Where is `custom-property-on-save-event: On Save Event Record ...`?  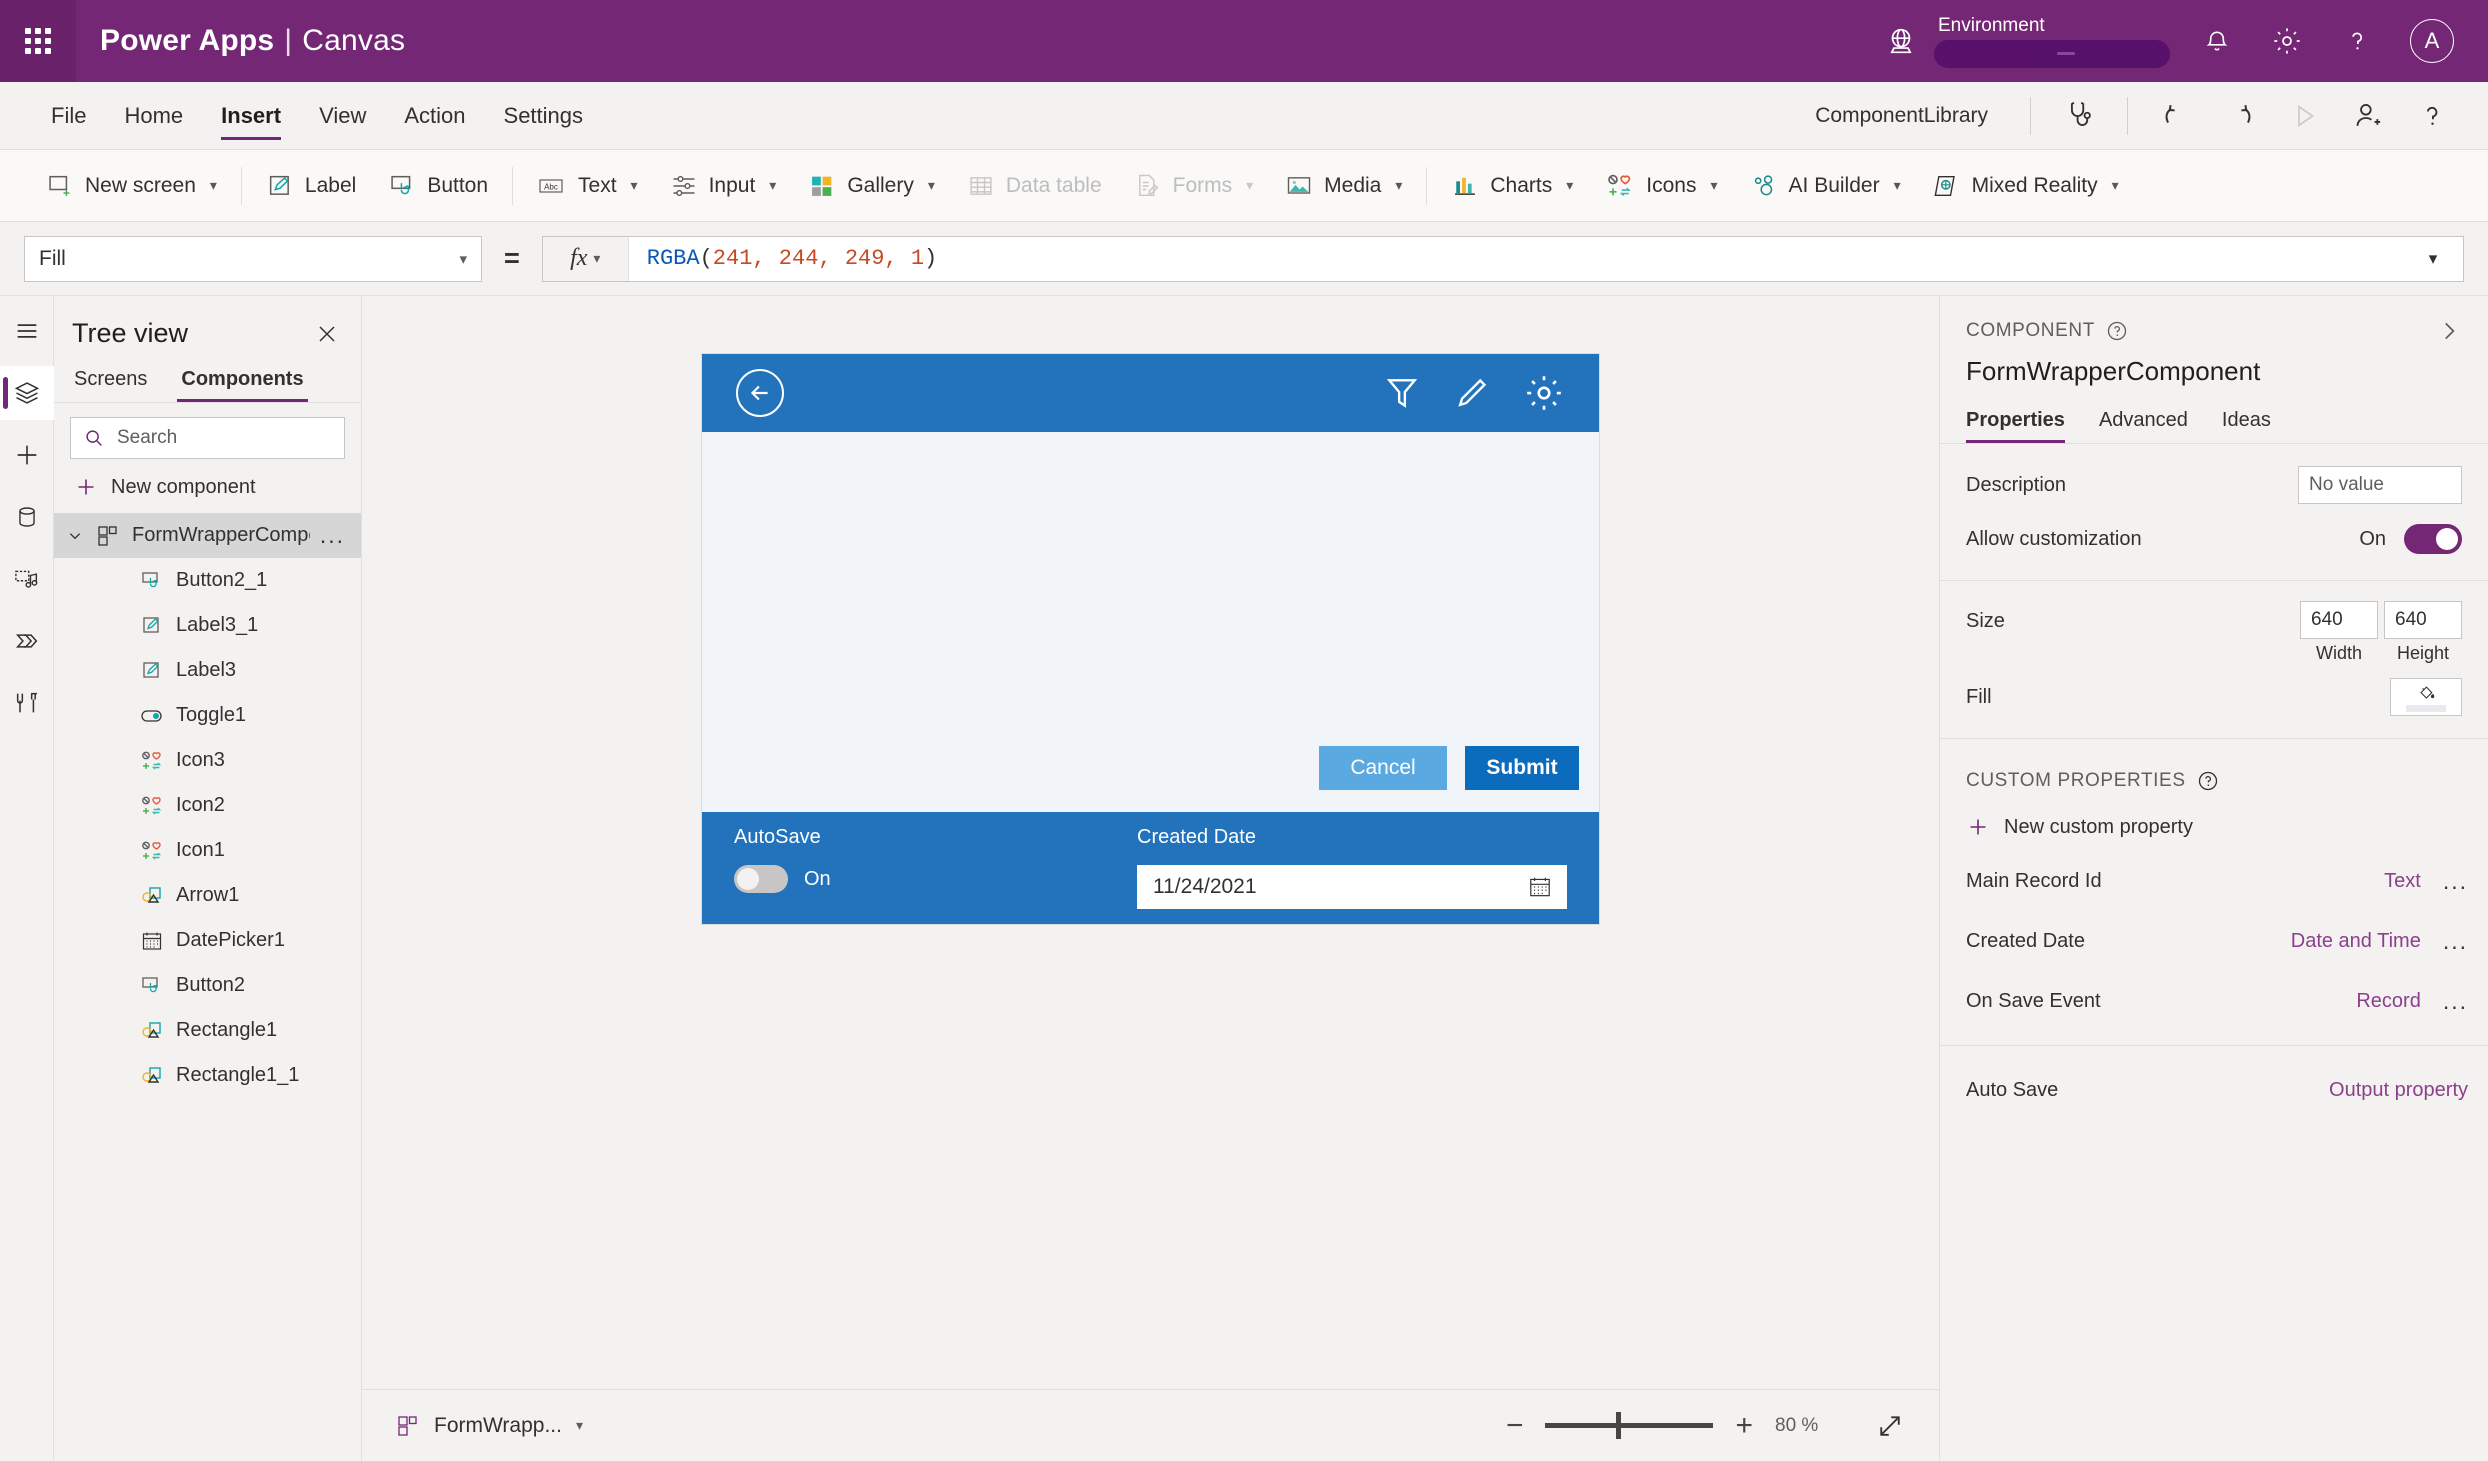
custom-property-on-save-event: On Save Event Record ... is located at coordinates (2214, 1001).